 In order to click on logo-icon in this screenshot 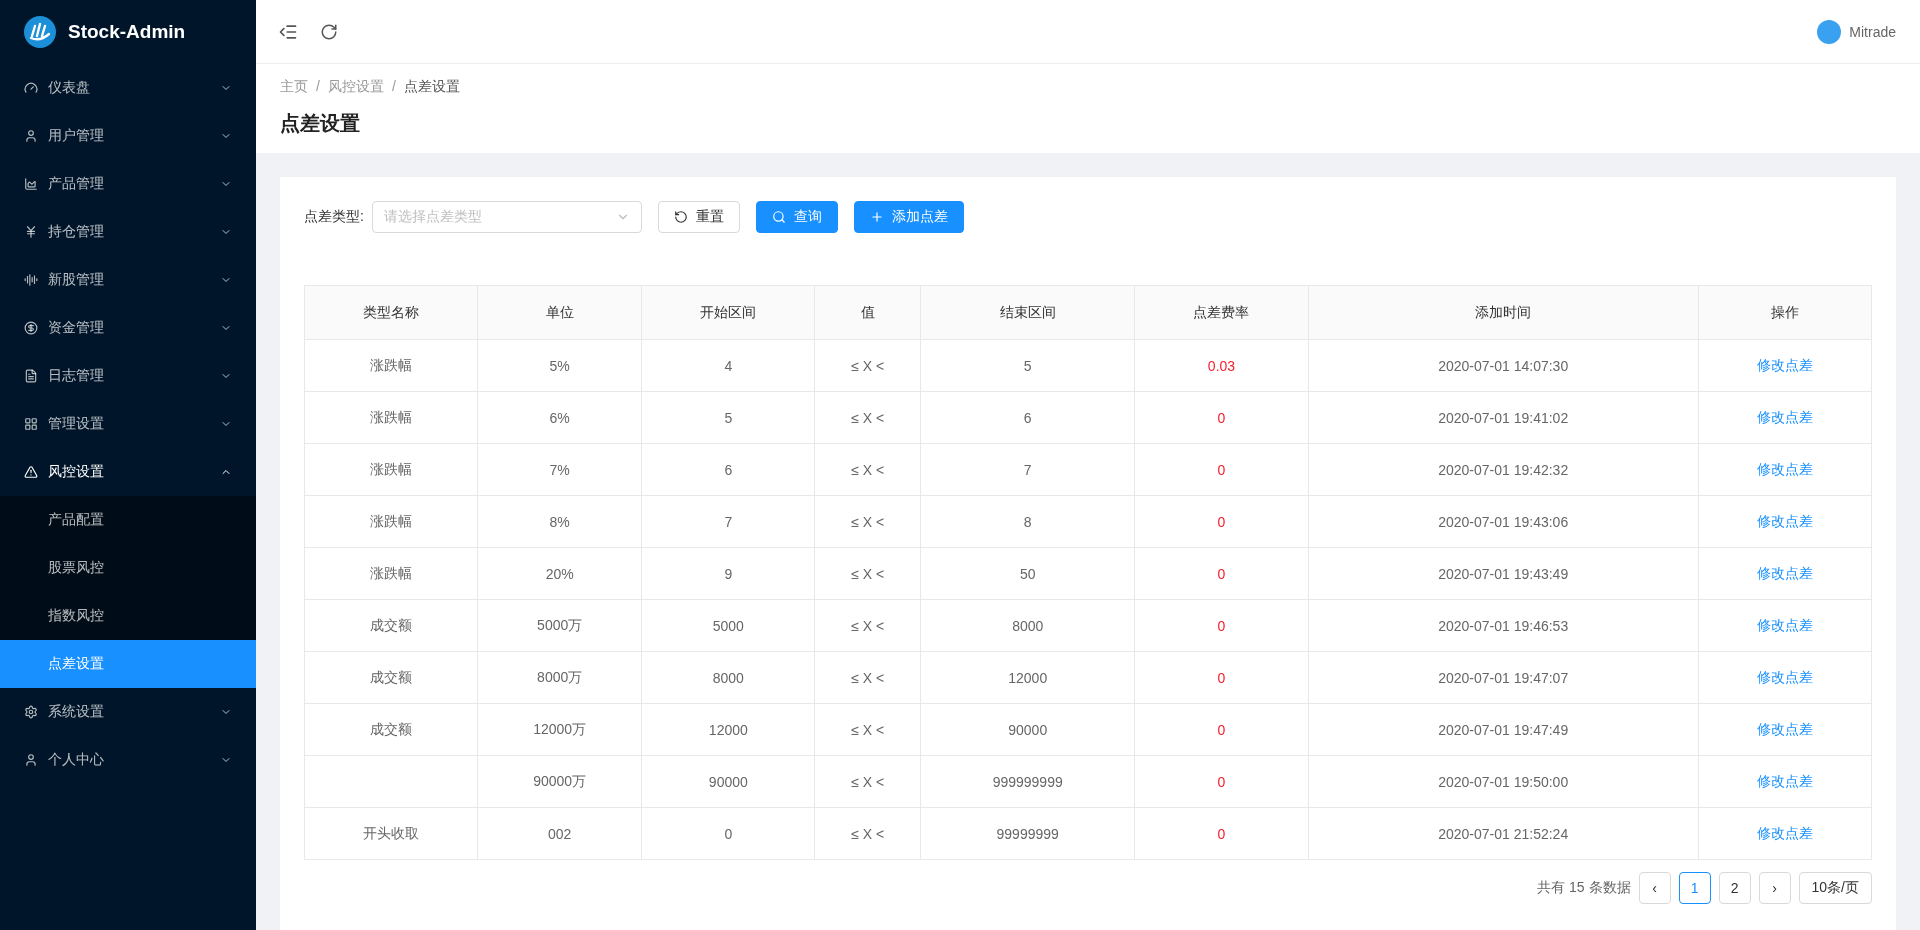, I will do `click(40, 32)`.